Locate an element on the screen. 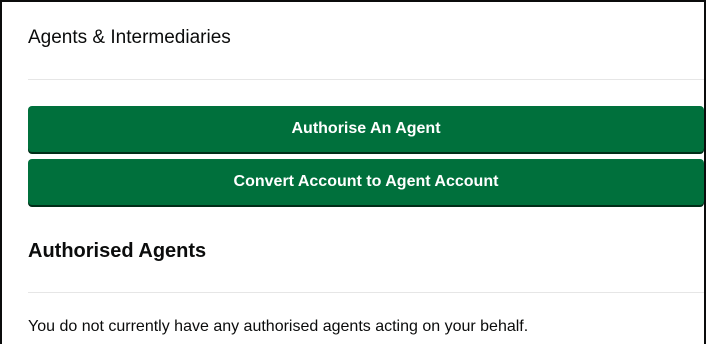 Image resolution: width=706 pixels, height=344 pixels. authorised-agents-heading: Authorised Agents is located at coordinates (117, 251).